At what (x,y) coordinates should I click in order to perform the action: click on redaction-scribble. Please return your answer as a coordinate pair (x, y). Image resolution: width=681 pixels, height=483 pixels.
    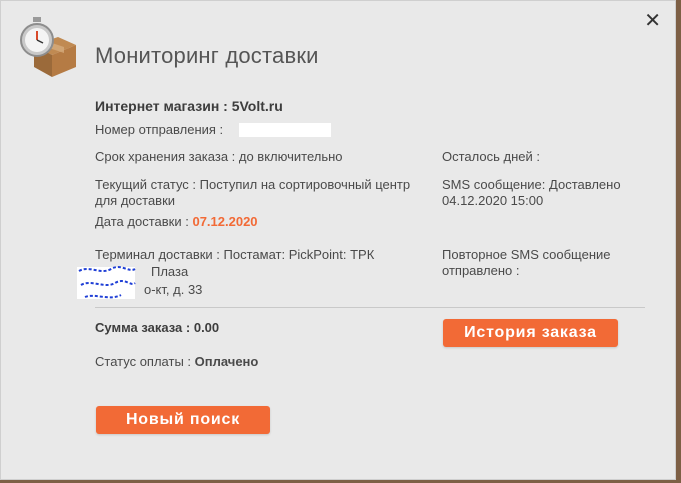
    Looking at the image, I should click on (106, 282).